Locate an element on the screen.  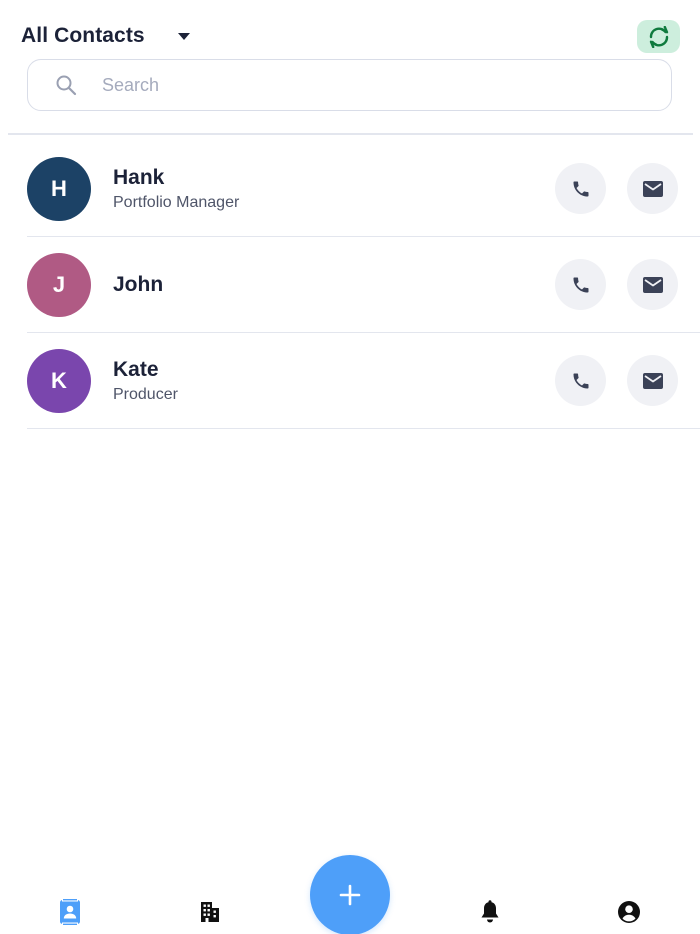
add-contact-button is located at coordinates (350, 894).